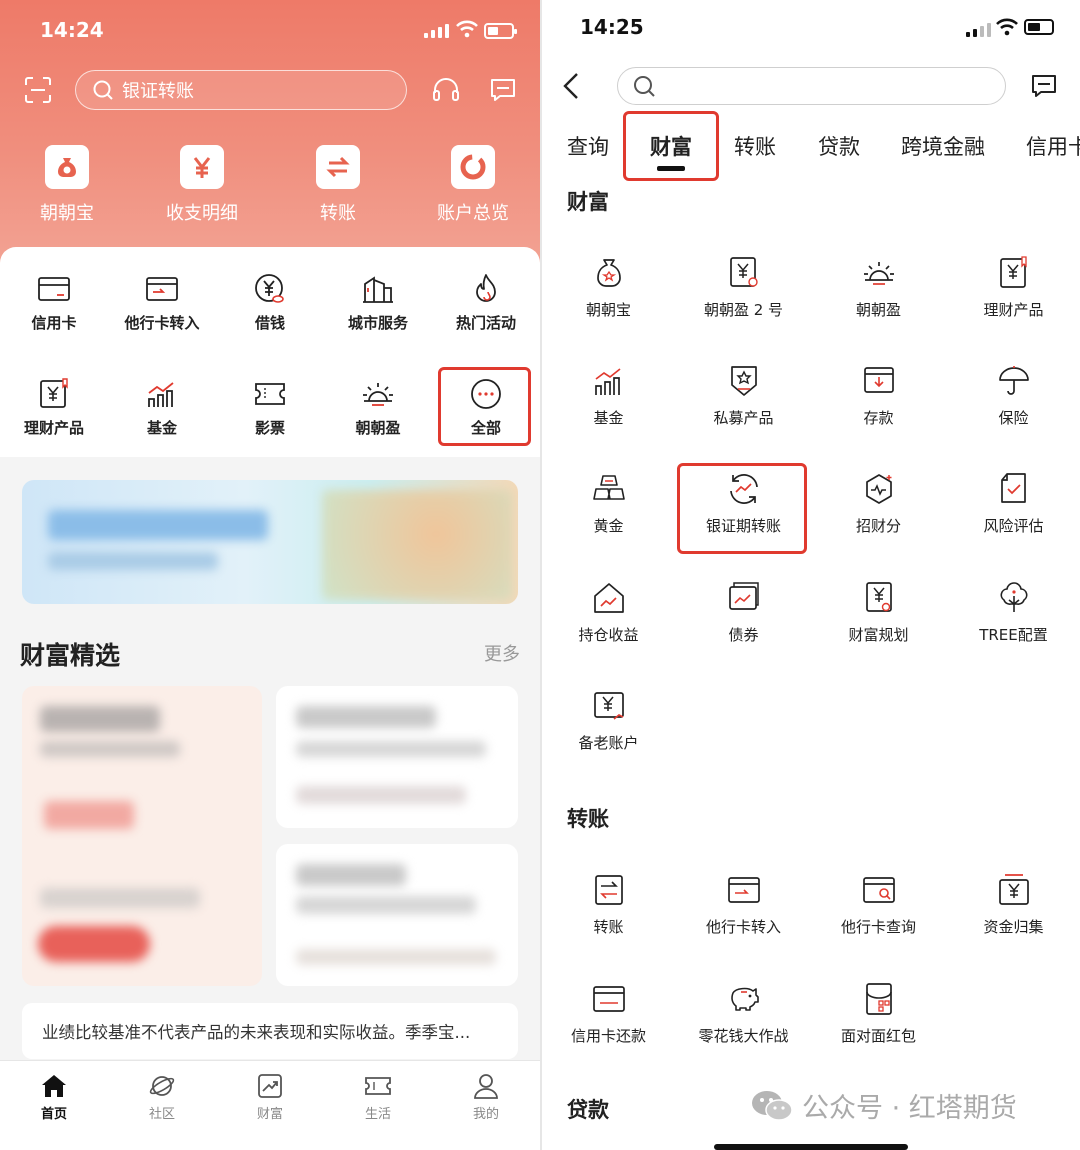 The width and height of the screenshot is (1080, 1150). What do you see at coordinates (943, 146) in the screenshot?
I see `tab-cross-border: 跨境金融` at bounding box center [943, 146].